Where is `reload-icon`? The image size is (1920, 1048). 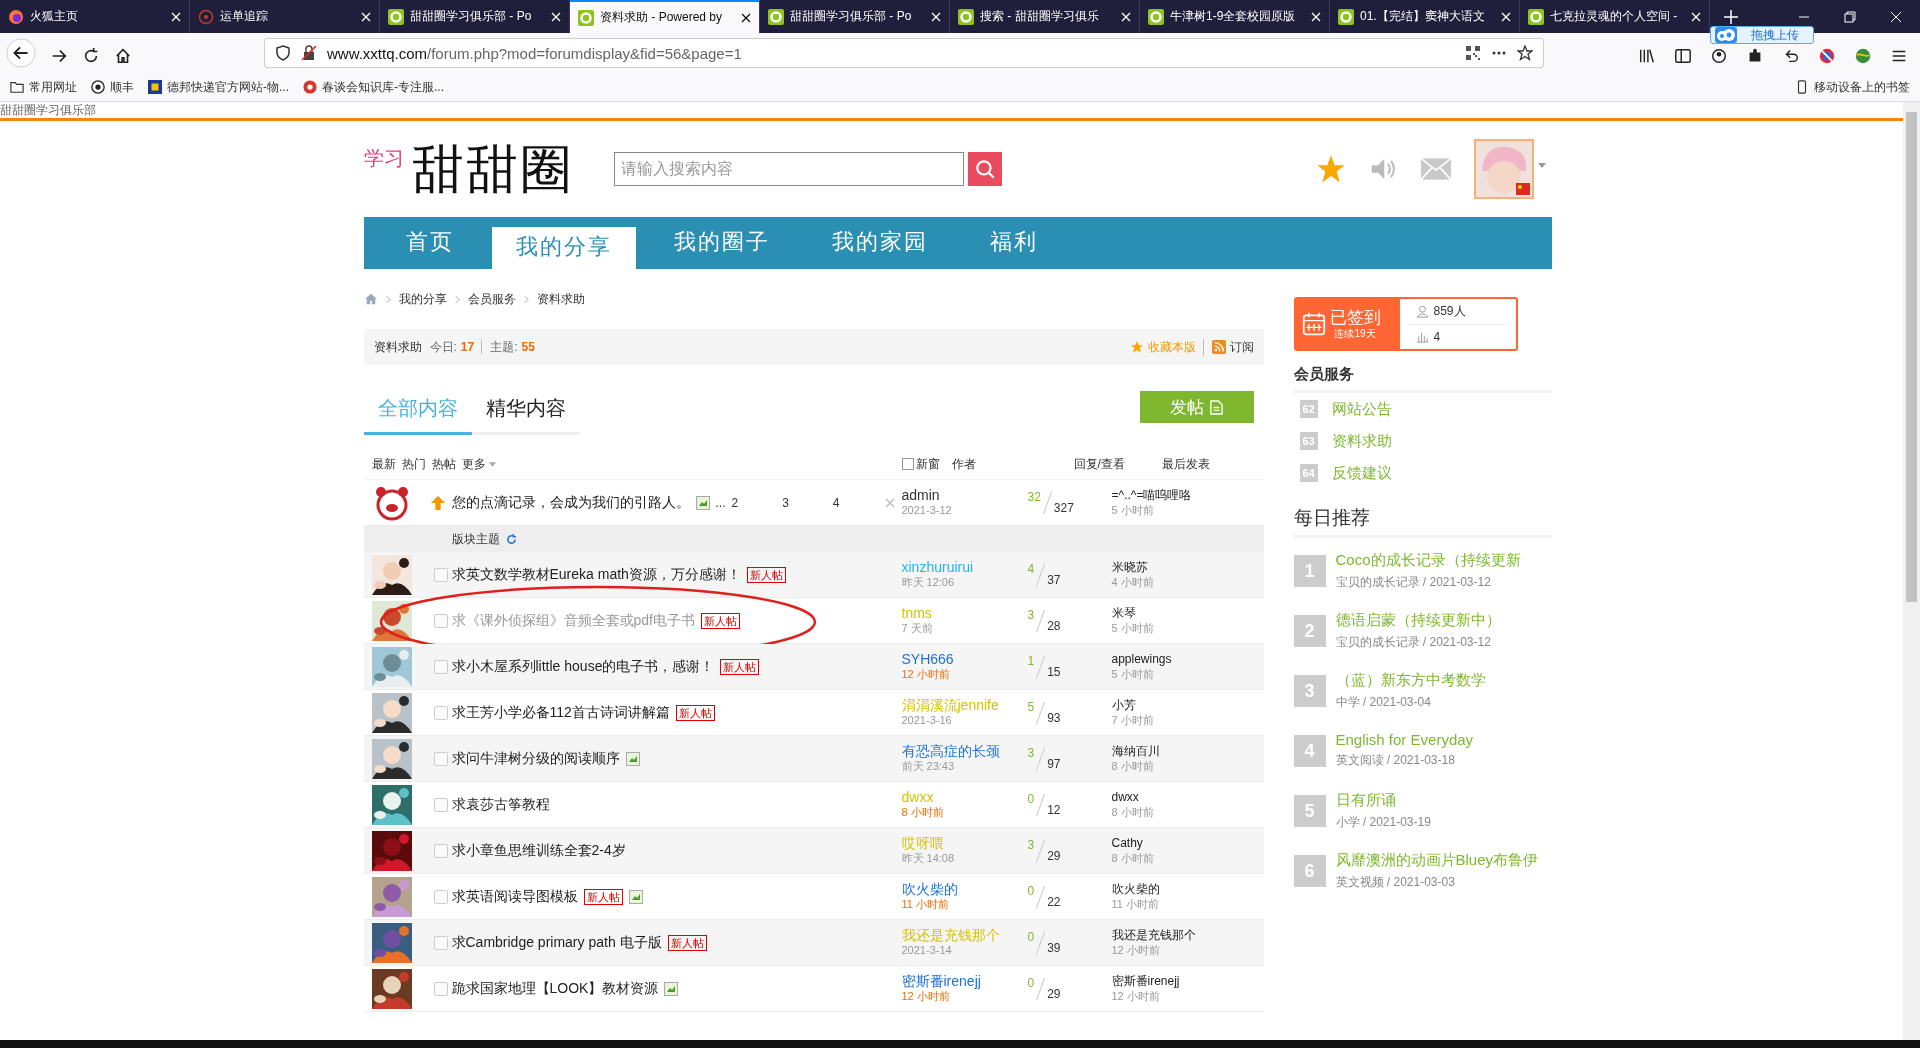 reload-icon is located at coordinates (91, 56).